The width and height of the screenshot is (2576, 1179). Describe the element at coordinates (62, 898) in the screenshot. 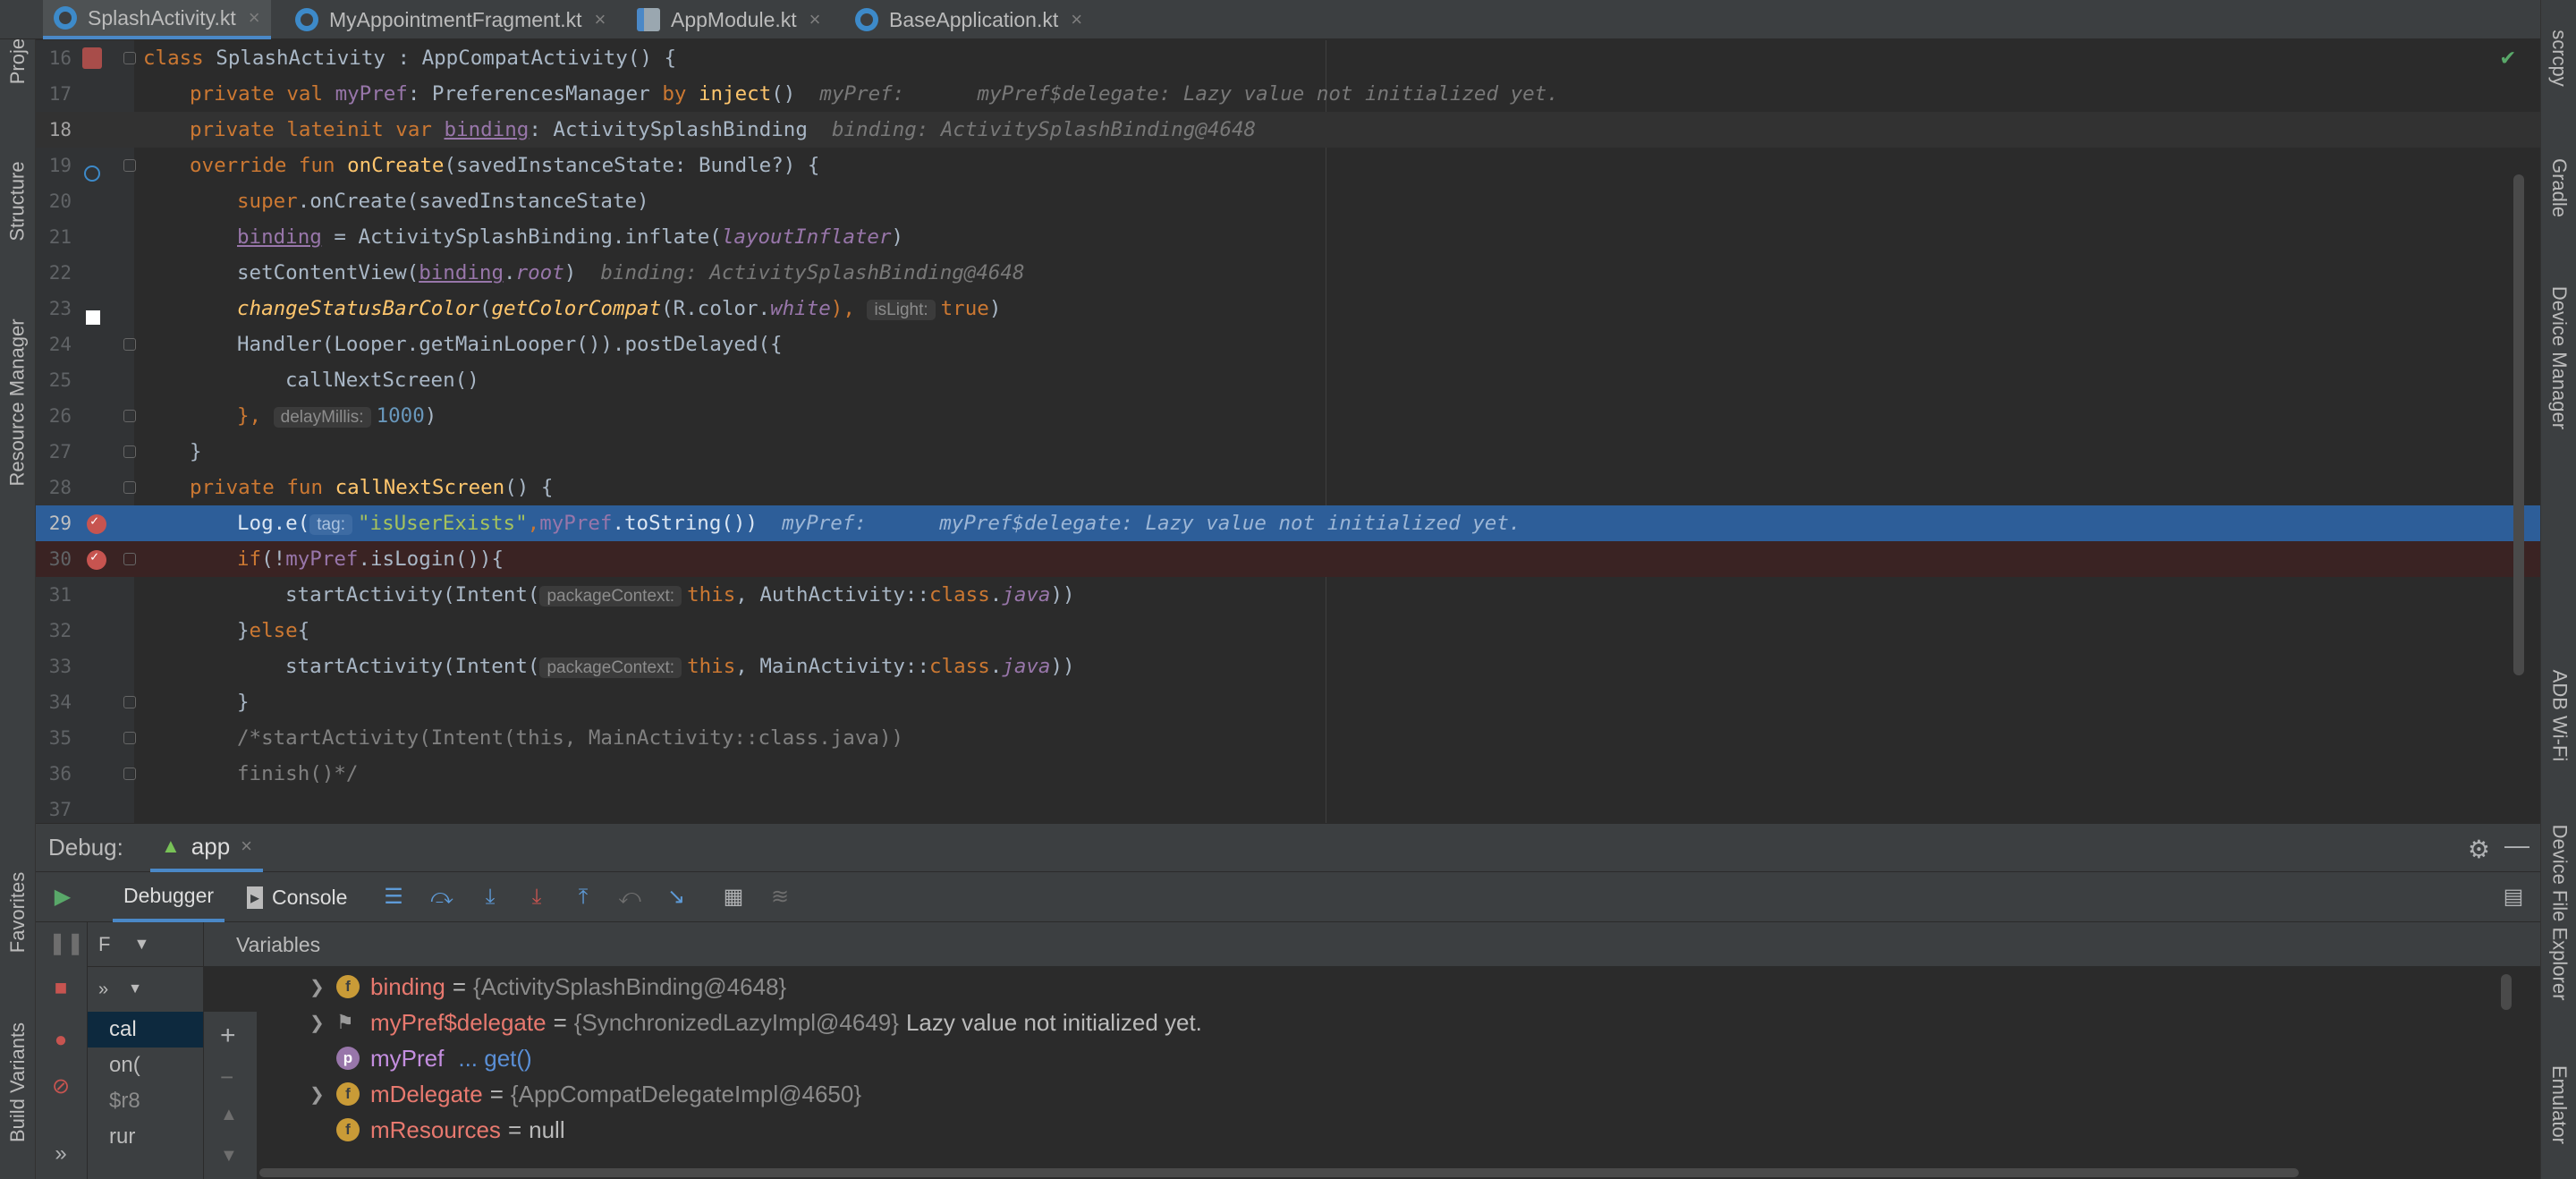

I see `resume-icon: ▶` at that location.